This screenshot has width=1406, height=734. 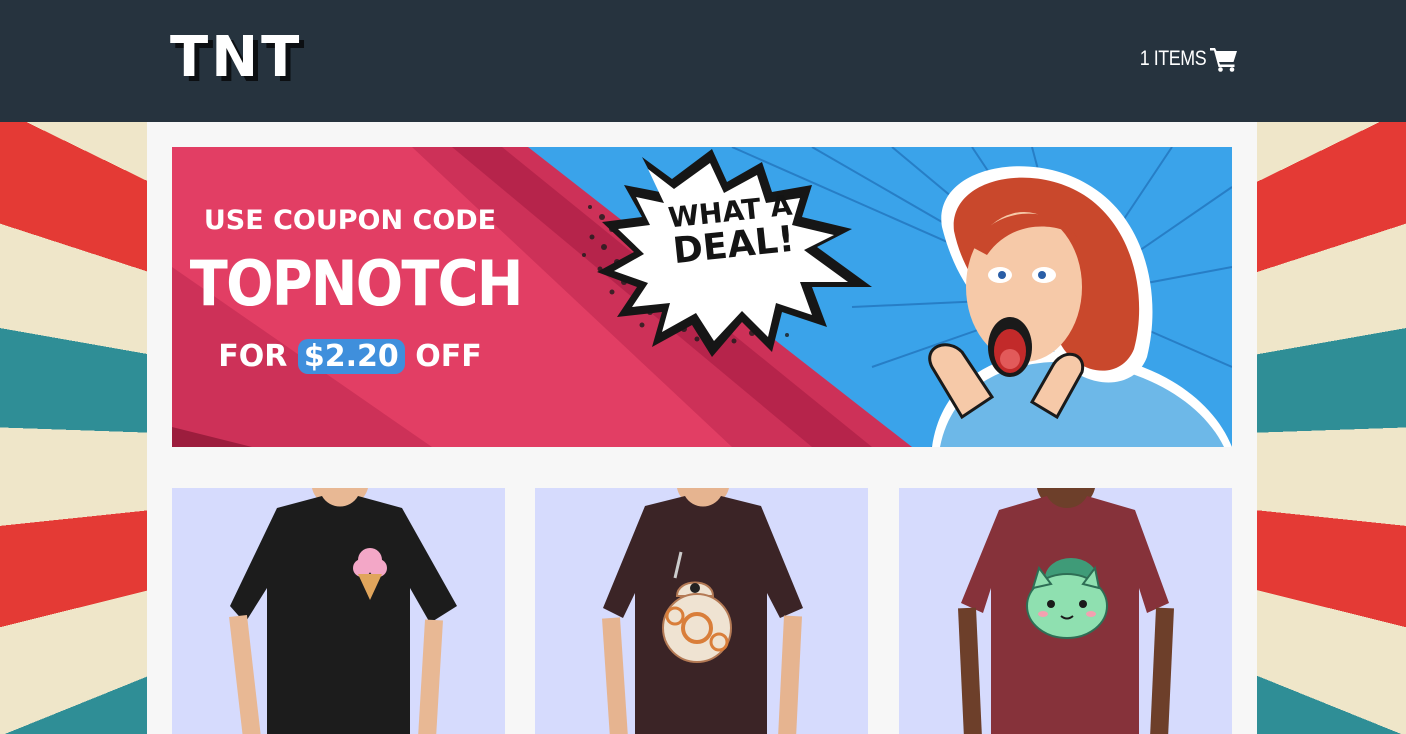 I want to click on cart-count-label: 1 ITEMS, so click(x=1173, y=58).